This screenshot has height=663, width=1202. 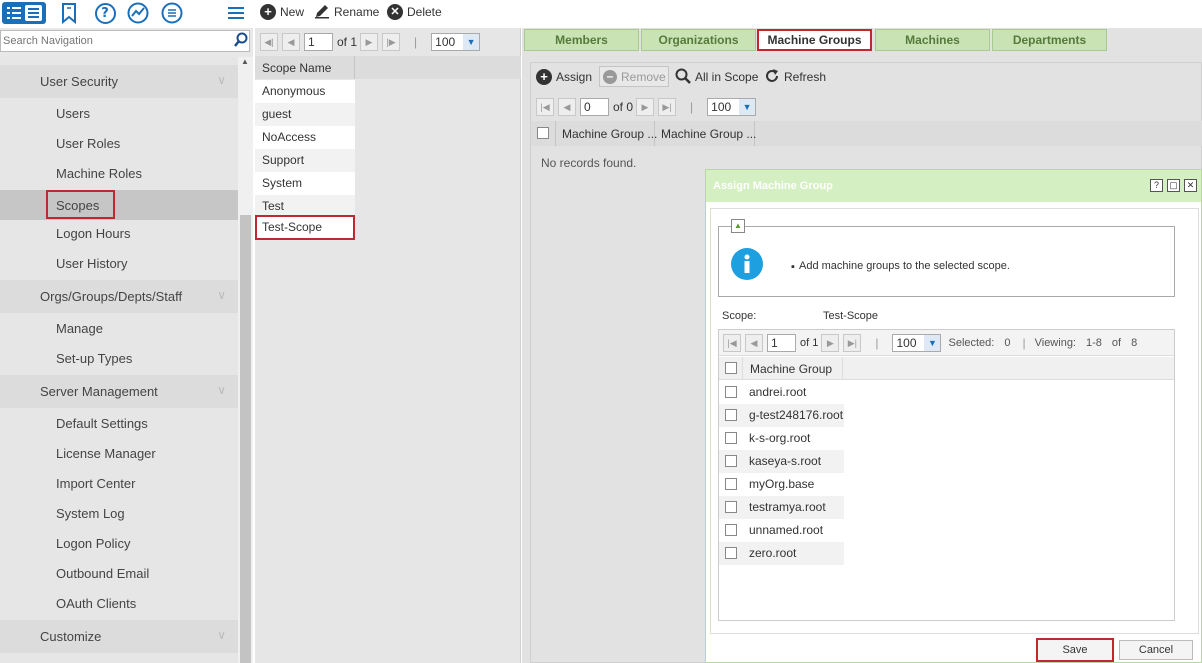 What do you see at coordinates (119, 81) in the screenshot?
I see `nav-category-user-security: User Security ∨` at bounding box center [119, 81].